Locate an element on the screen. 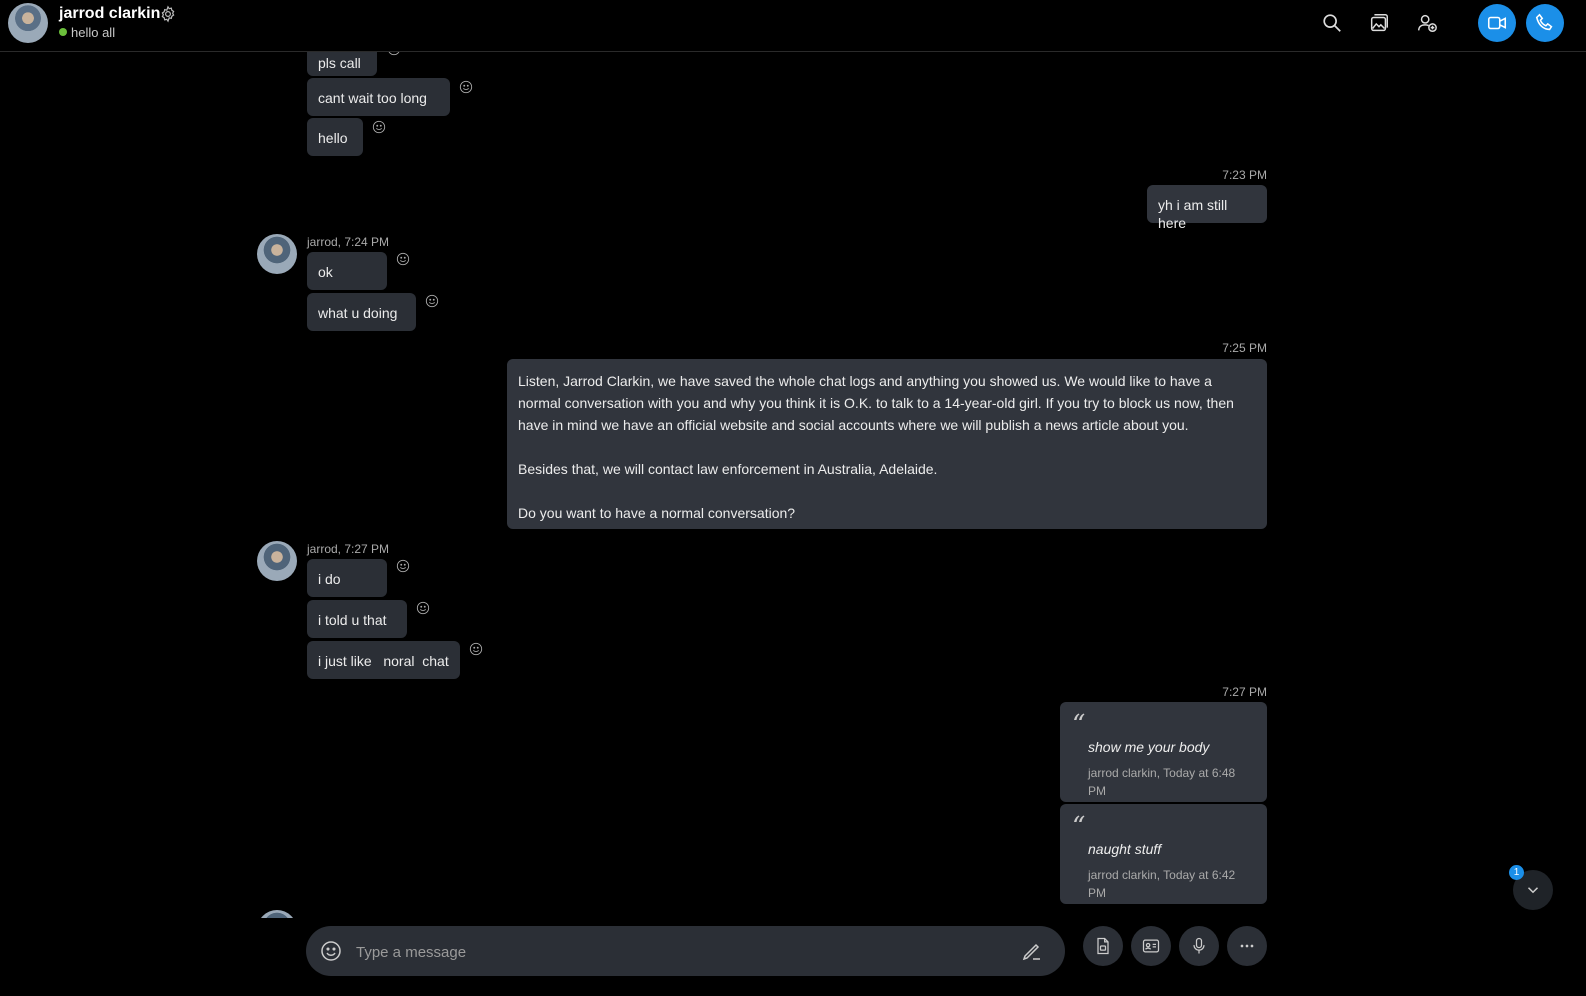 This screenshot has width=1586, height=996. more-icon is located at coordinates (1247, 946).